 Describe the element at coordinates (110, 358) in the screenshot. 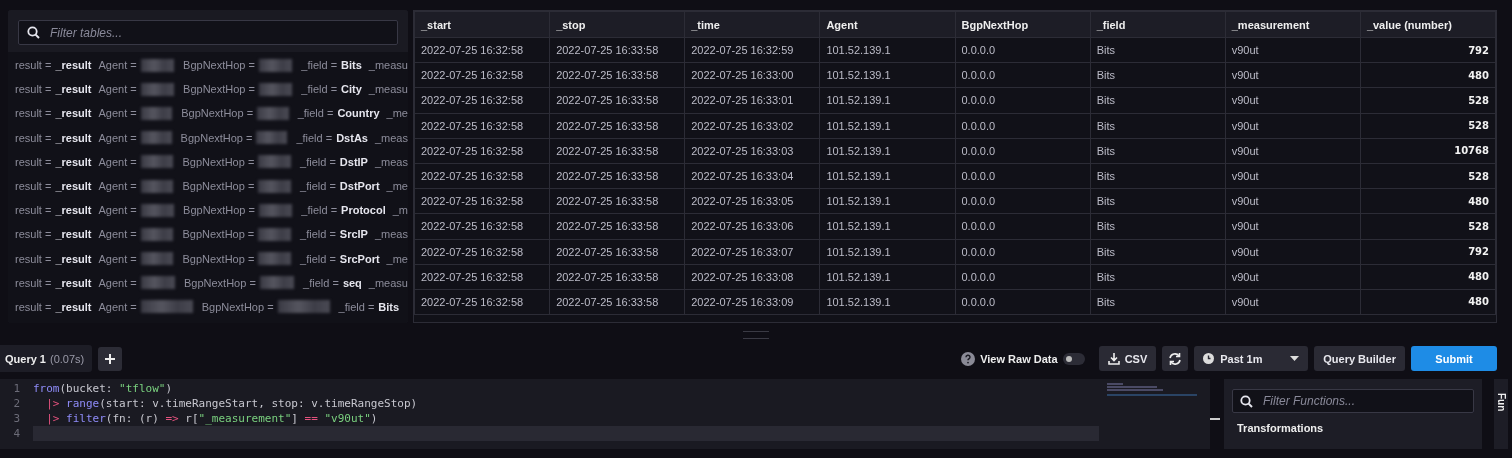

I see `add-query-button` at that location.